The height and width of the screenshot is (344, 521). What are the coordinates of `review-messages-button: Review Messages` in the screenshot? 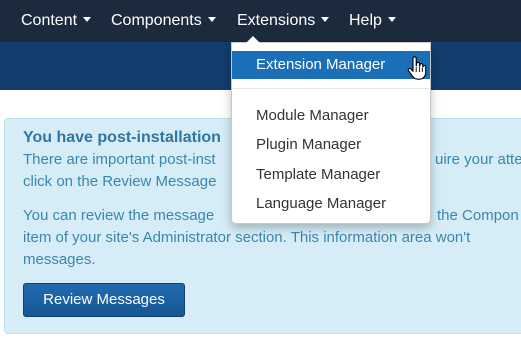 It's located at (104, 300).